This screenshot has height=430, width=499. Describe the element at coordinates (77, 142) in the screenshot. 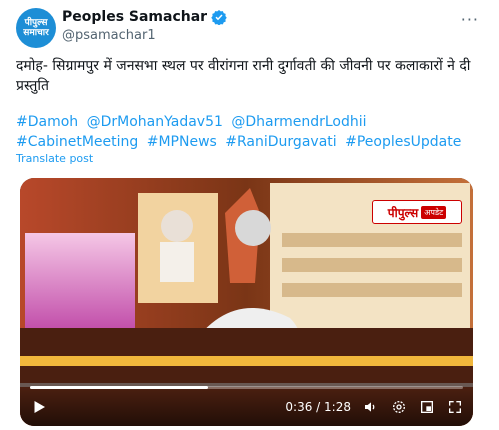

I see `hashtag-link: #CabinetMeeting` at that location.